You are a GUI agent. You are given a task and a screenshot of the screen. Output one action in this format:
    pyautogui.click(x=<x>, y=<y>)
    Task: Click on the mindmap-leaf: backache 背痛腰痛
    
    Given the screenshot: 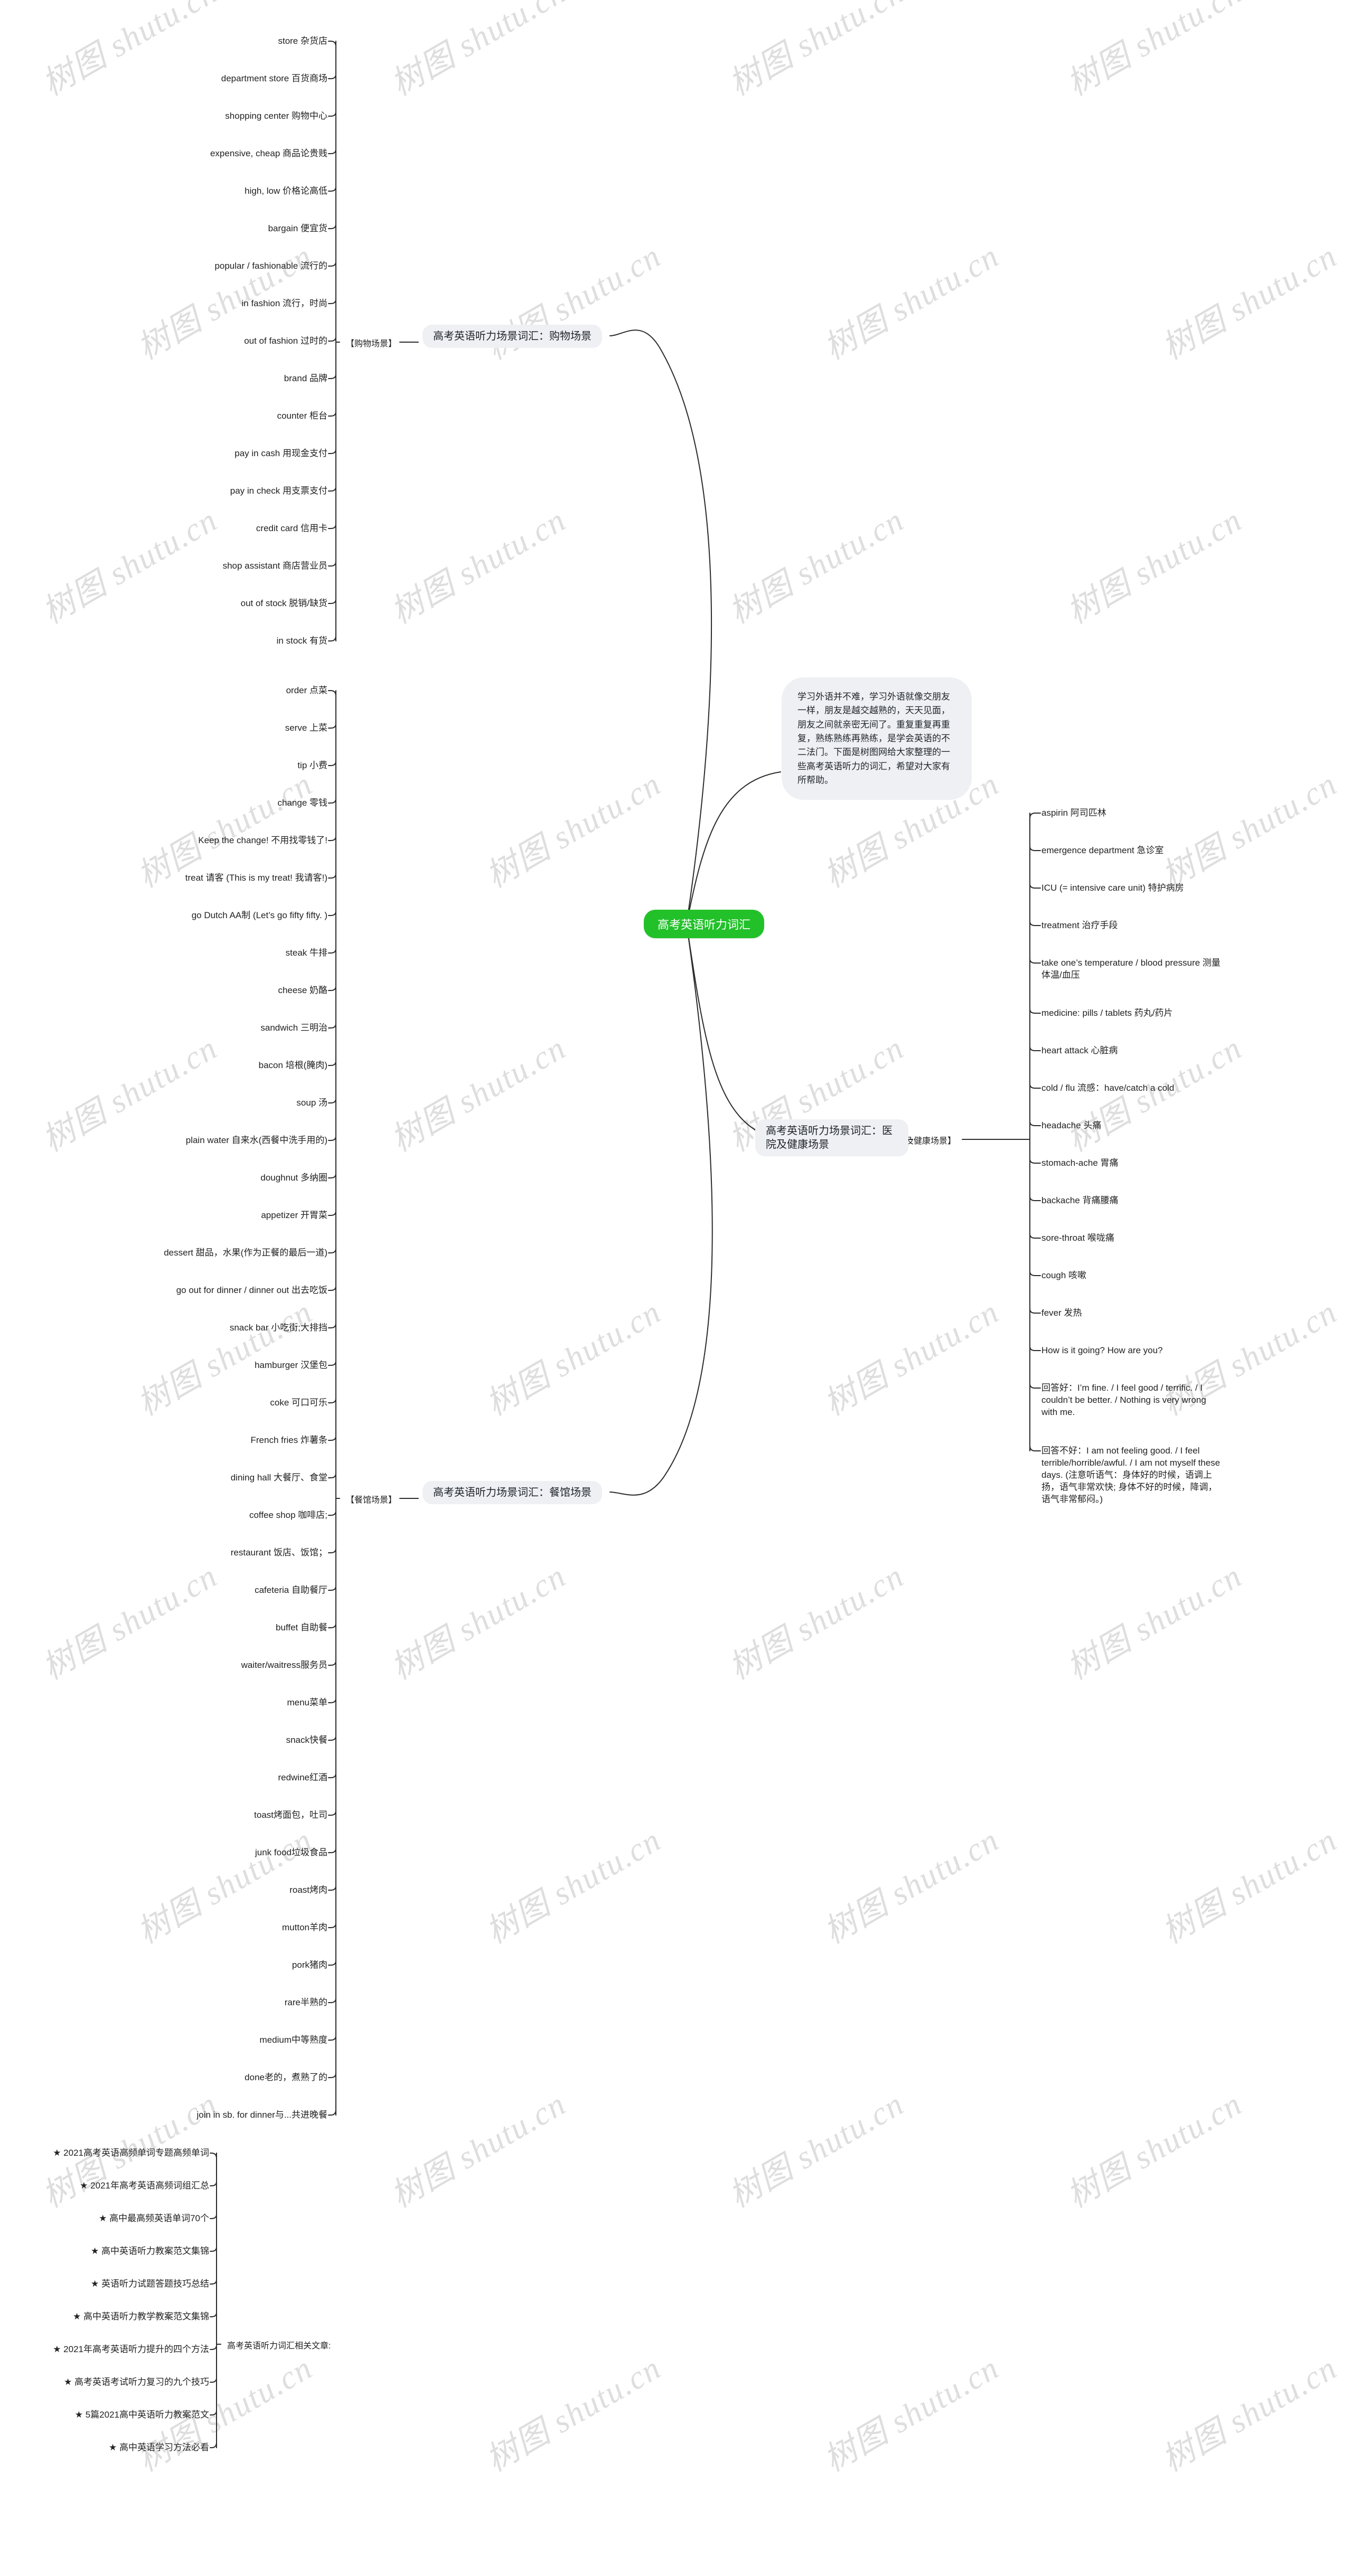 What is the action you would take?
    pyautogui.click(x=1080, y=1201)
    